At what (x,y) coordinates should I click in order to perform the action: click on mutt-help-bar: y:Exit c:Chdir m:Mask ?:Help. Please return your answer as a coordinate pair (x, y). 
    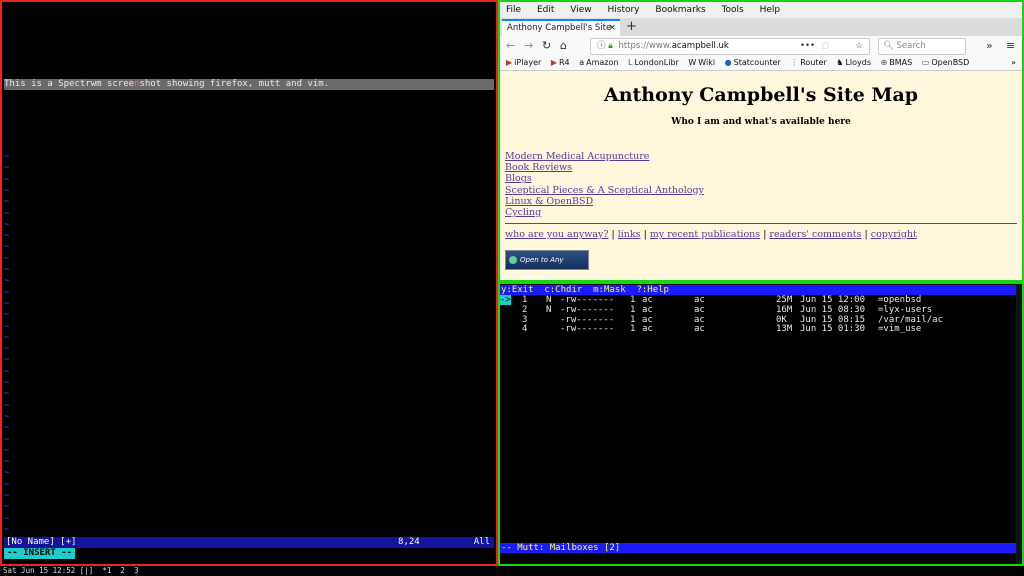
    Looking at the image, I should click on (758, 290).